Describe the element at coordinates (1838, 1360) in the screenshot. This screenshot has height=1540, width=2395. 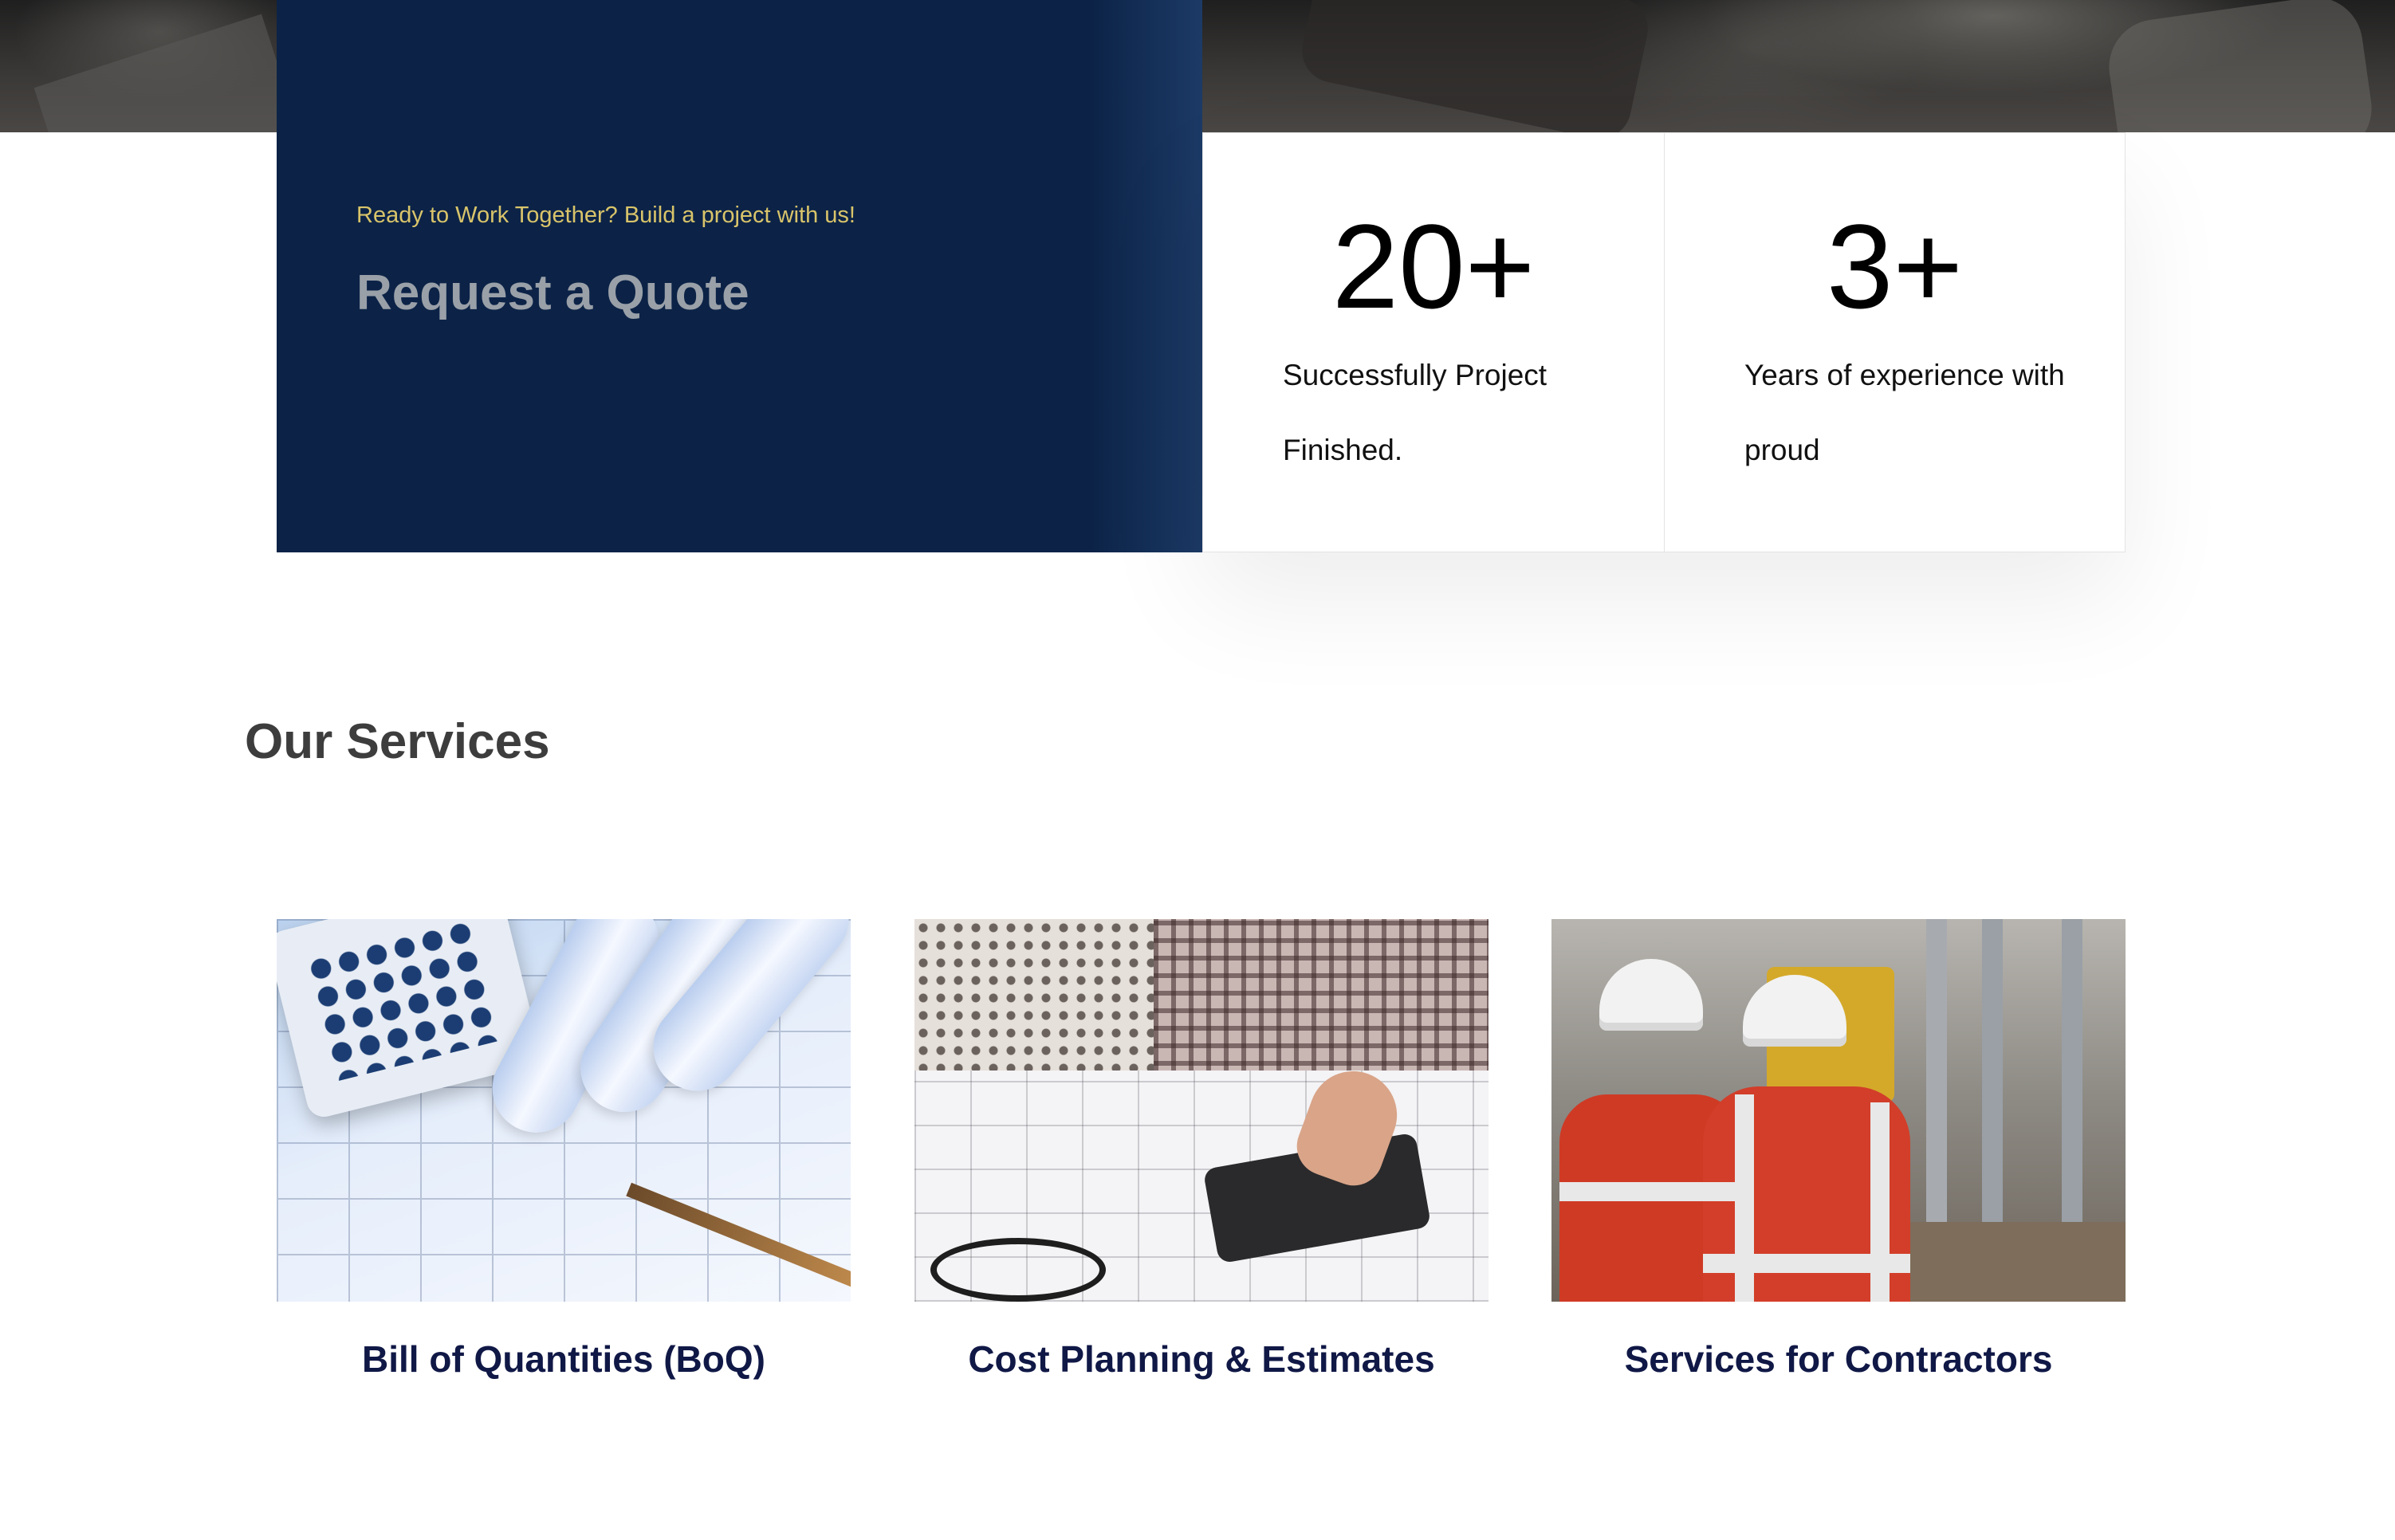
I see `service-title: Services for Contractors` at that location.